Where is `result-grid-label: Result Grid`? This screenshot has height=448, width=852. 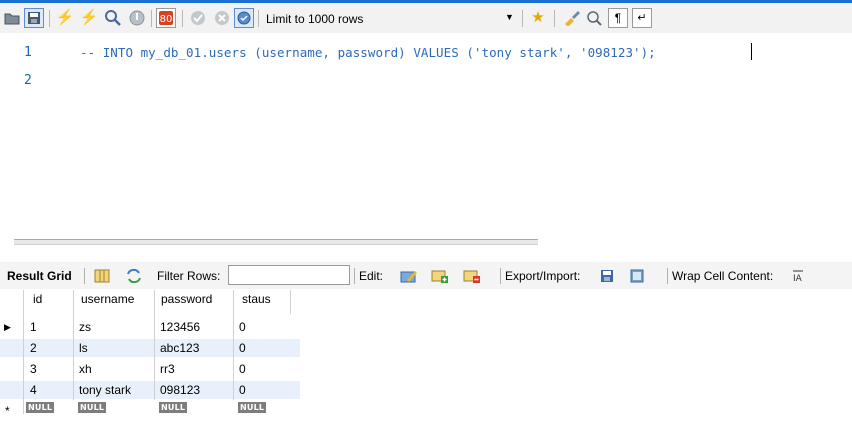
result-grid-label: Result Grid is located at coordinates (39, 276).